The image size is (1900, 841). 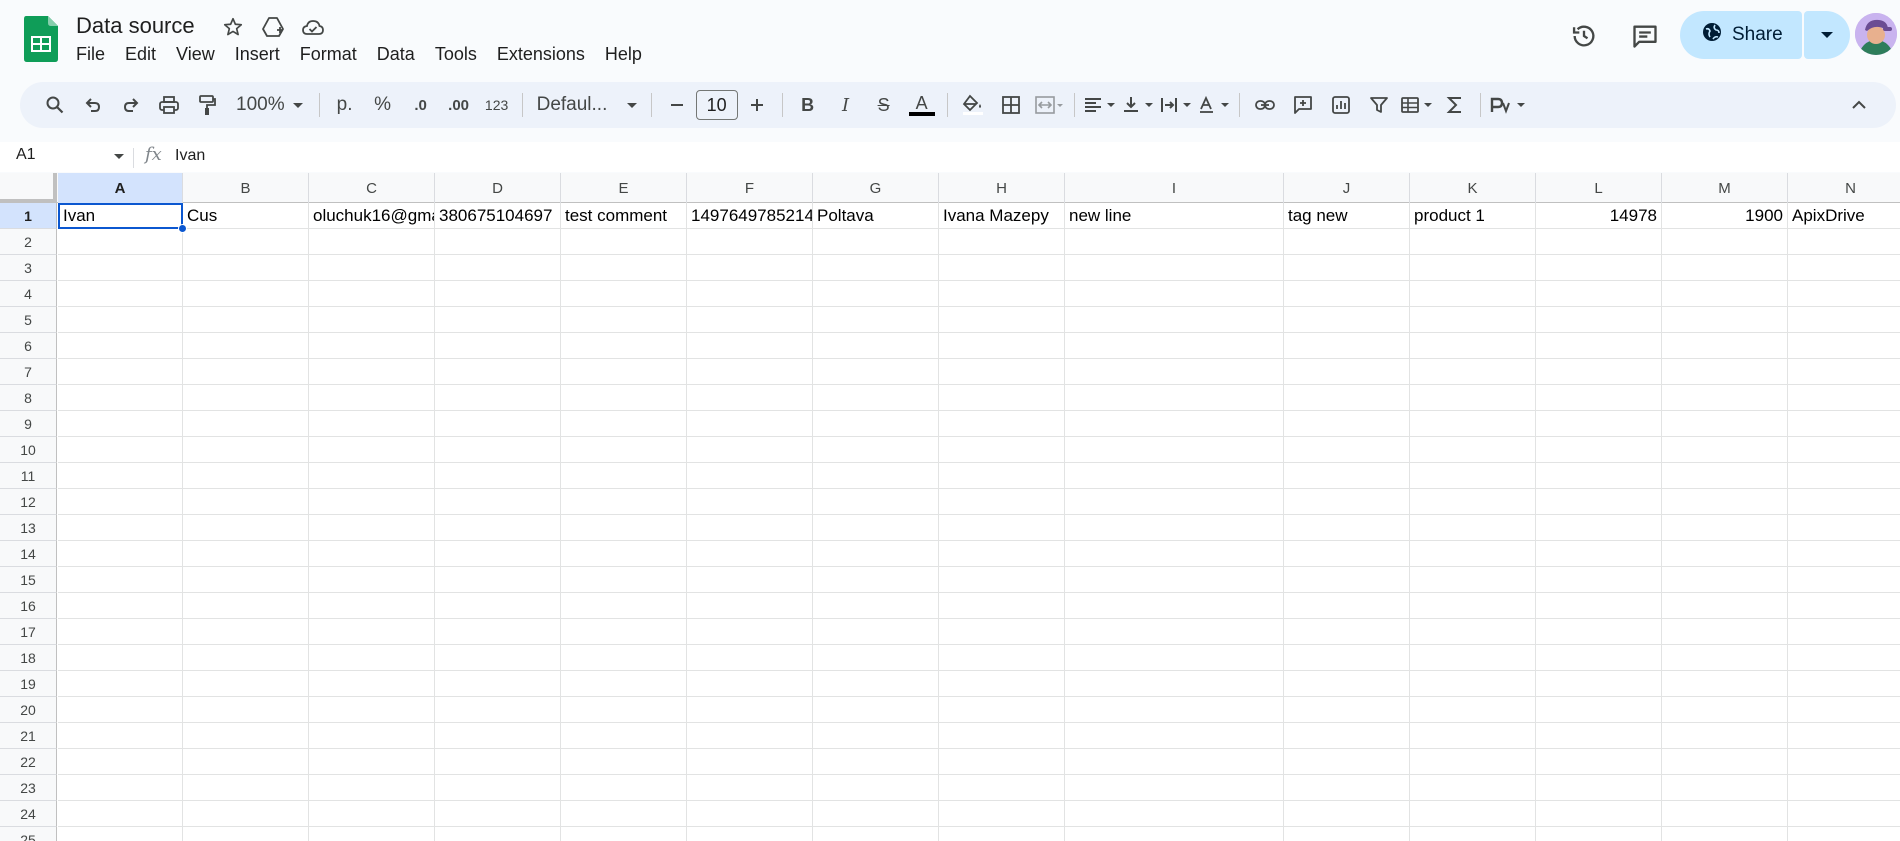 What do you see at coordinates (1473, 834) in the screenshot?
I see `cell-k25` at bounding box center [1473, 834].